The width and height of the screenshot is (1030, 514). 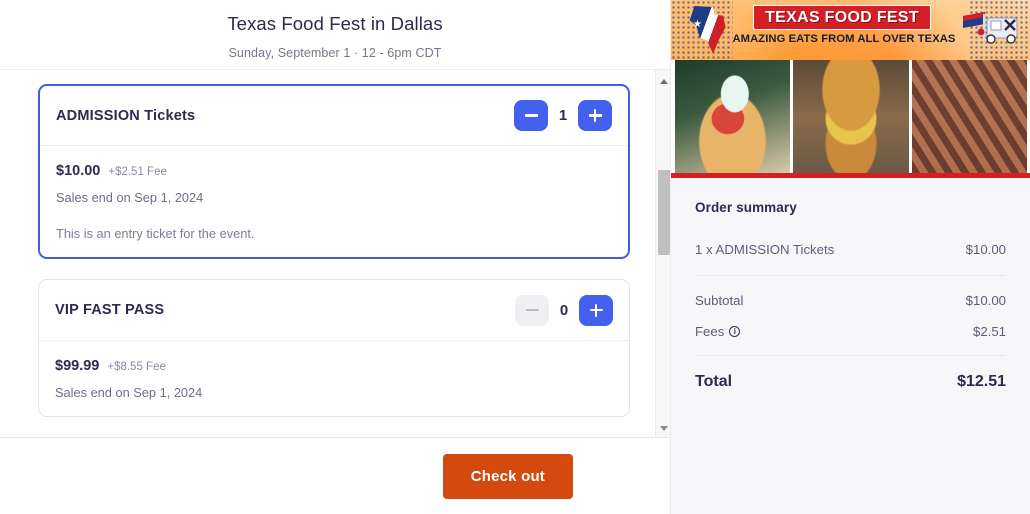 I want to click on price-row: $10.00 +$2.51 Fee, so click(x=334, y=171).